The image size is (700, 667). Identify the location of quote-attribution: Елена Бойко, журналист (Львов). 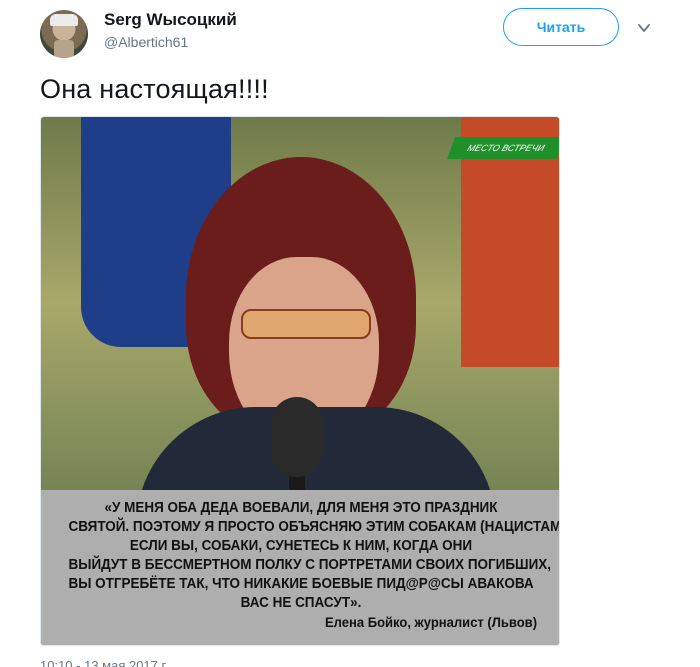
(430, 622).